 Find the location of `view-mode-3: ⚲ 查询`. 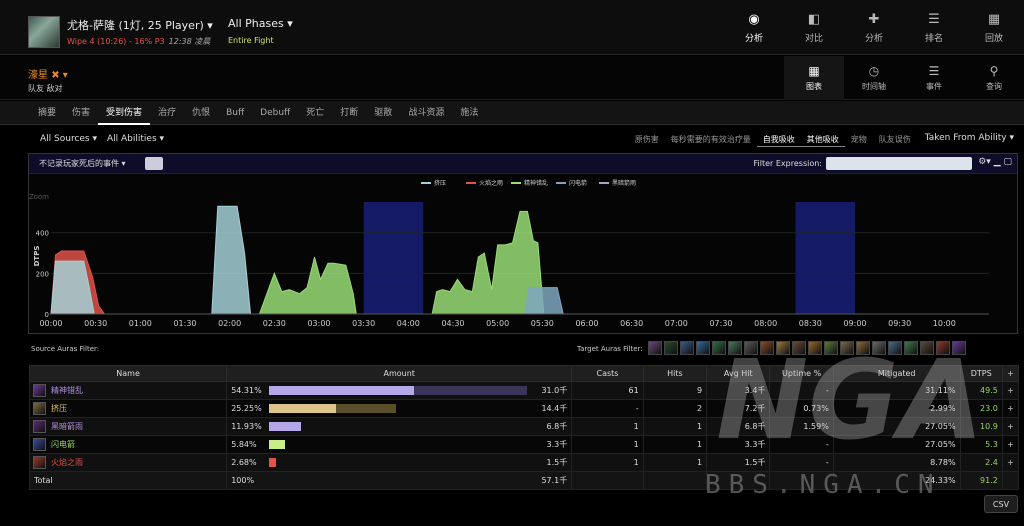

view-mode-3: ⚲ 查询 is located at coordinates (994, 78).